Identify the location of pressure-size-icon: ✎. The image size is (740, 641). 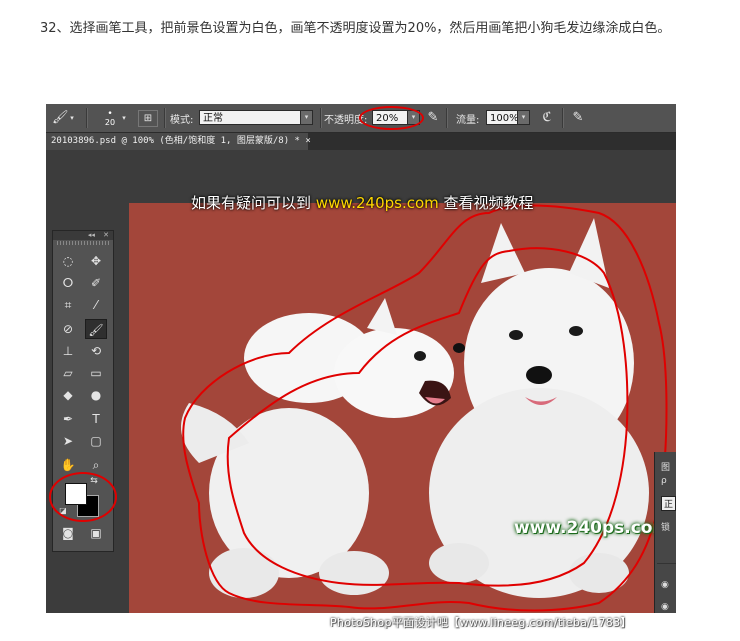
(578, 118).